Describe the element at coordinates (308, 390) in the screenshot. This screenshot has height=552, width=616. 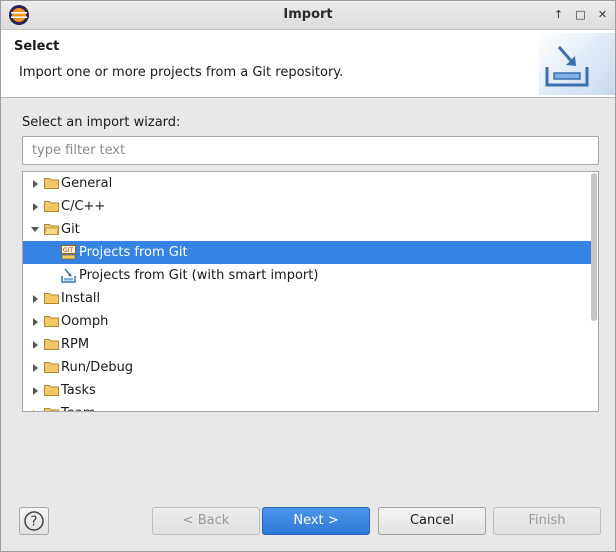
I see `tree-item-tasks: Tasks` at that location.